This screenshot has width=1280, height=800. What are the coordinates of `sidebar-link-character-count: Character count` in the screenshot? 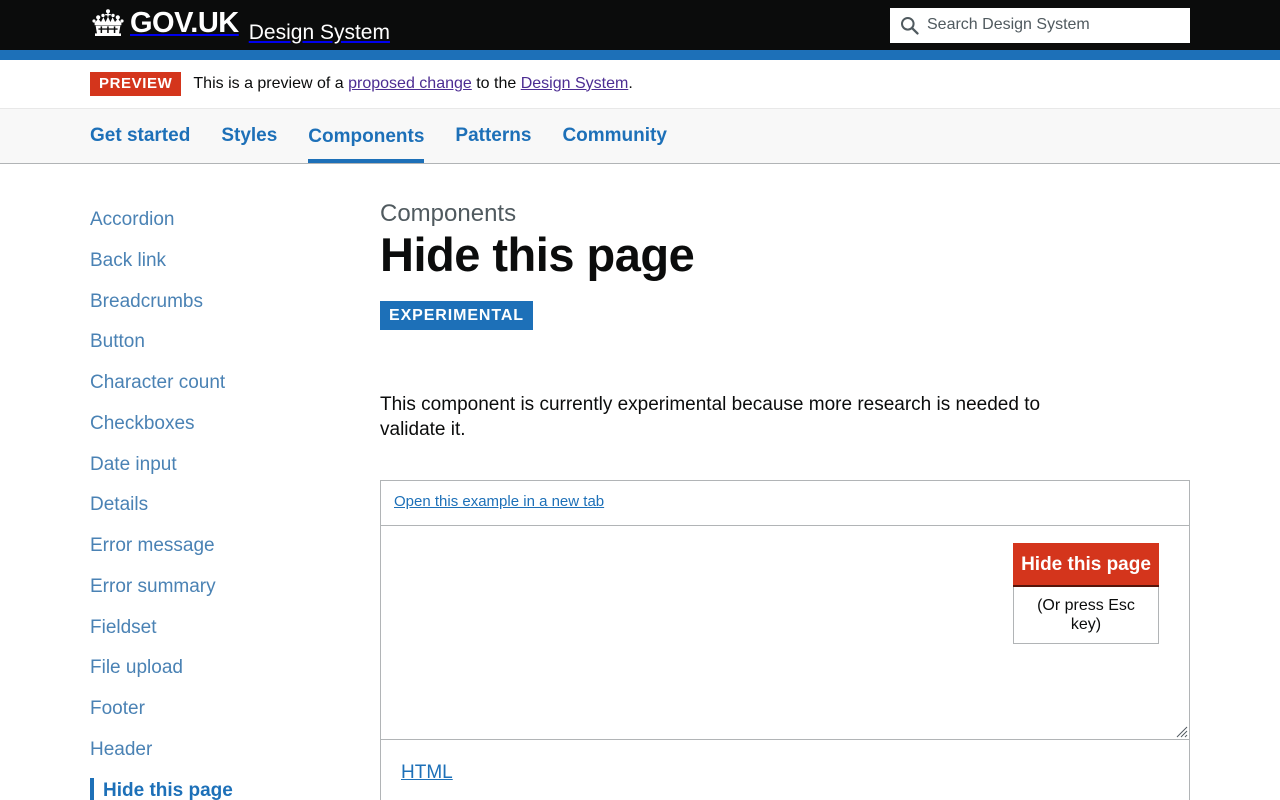 It's located at (235, 383).